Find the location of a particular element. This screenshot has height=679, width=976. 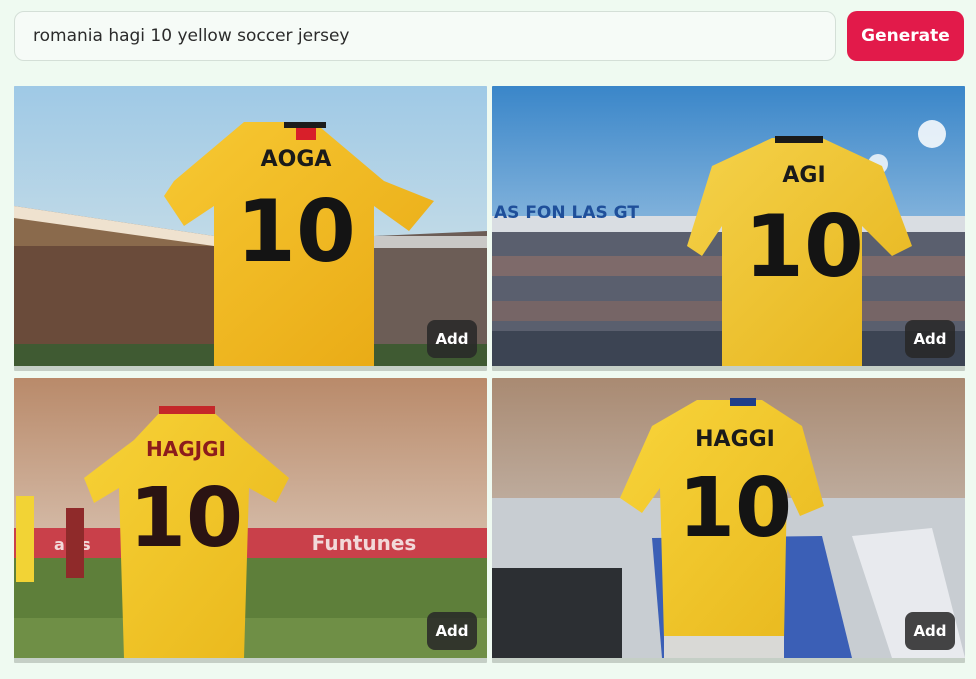

generate-button: Generate is located at coordinates (905, 36).